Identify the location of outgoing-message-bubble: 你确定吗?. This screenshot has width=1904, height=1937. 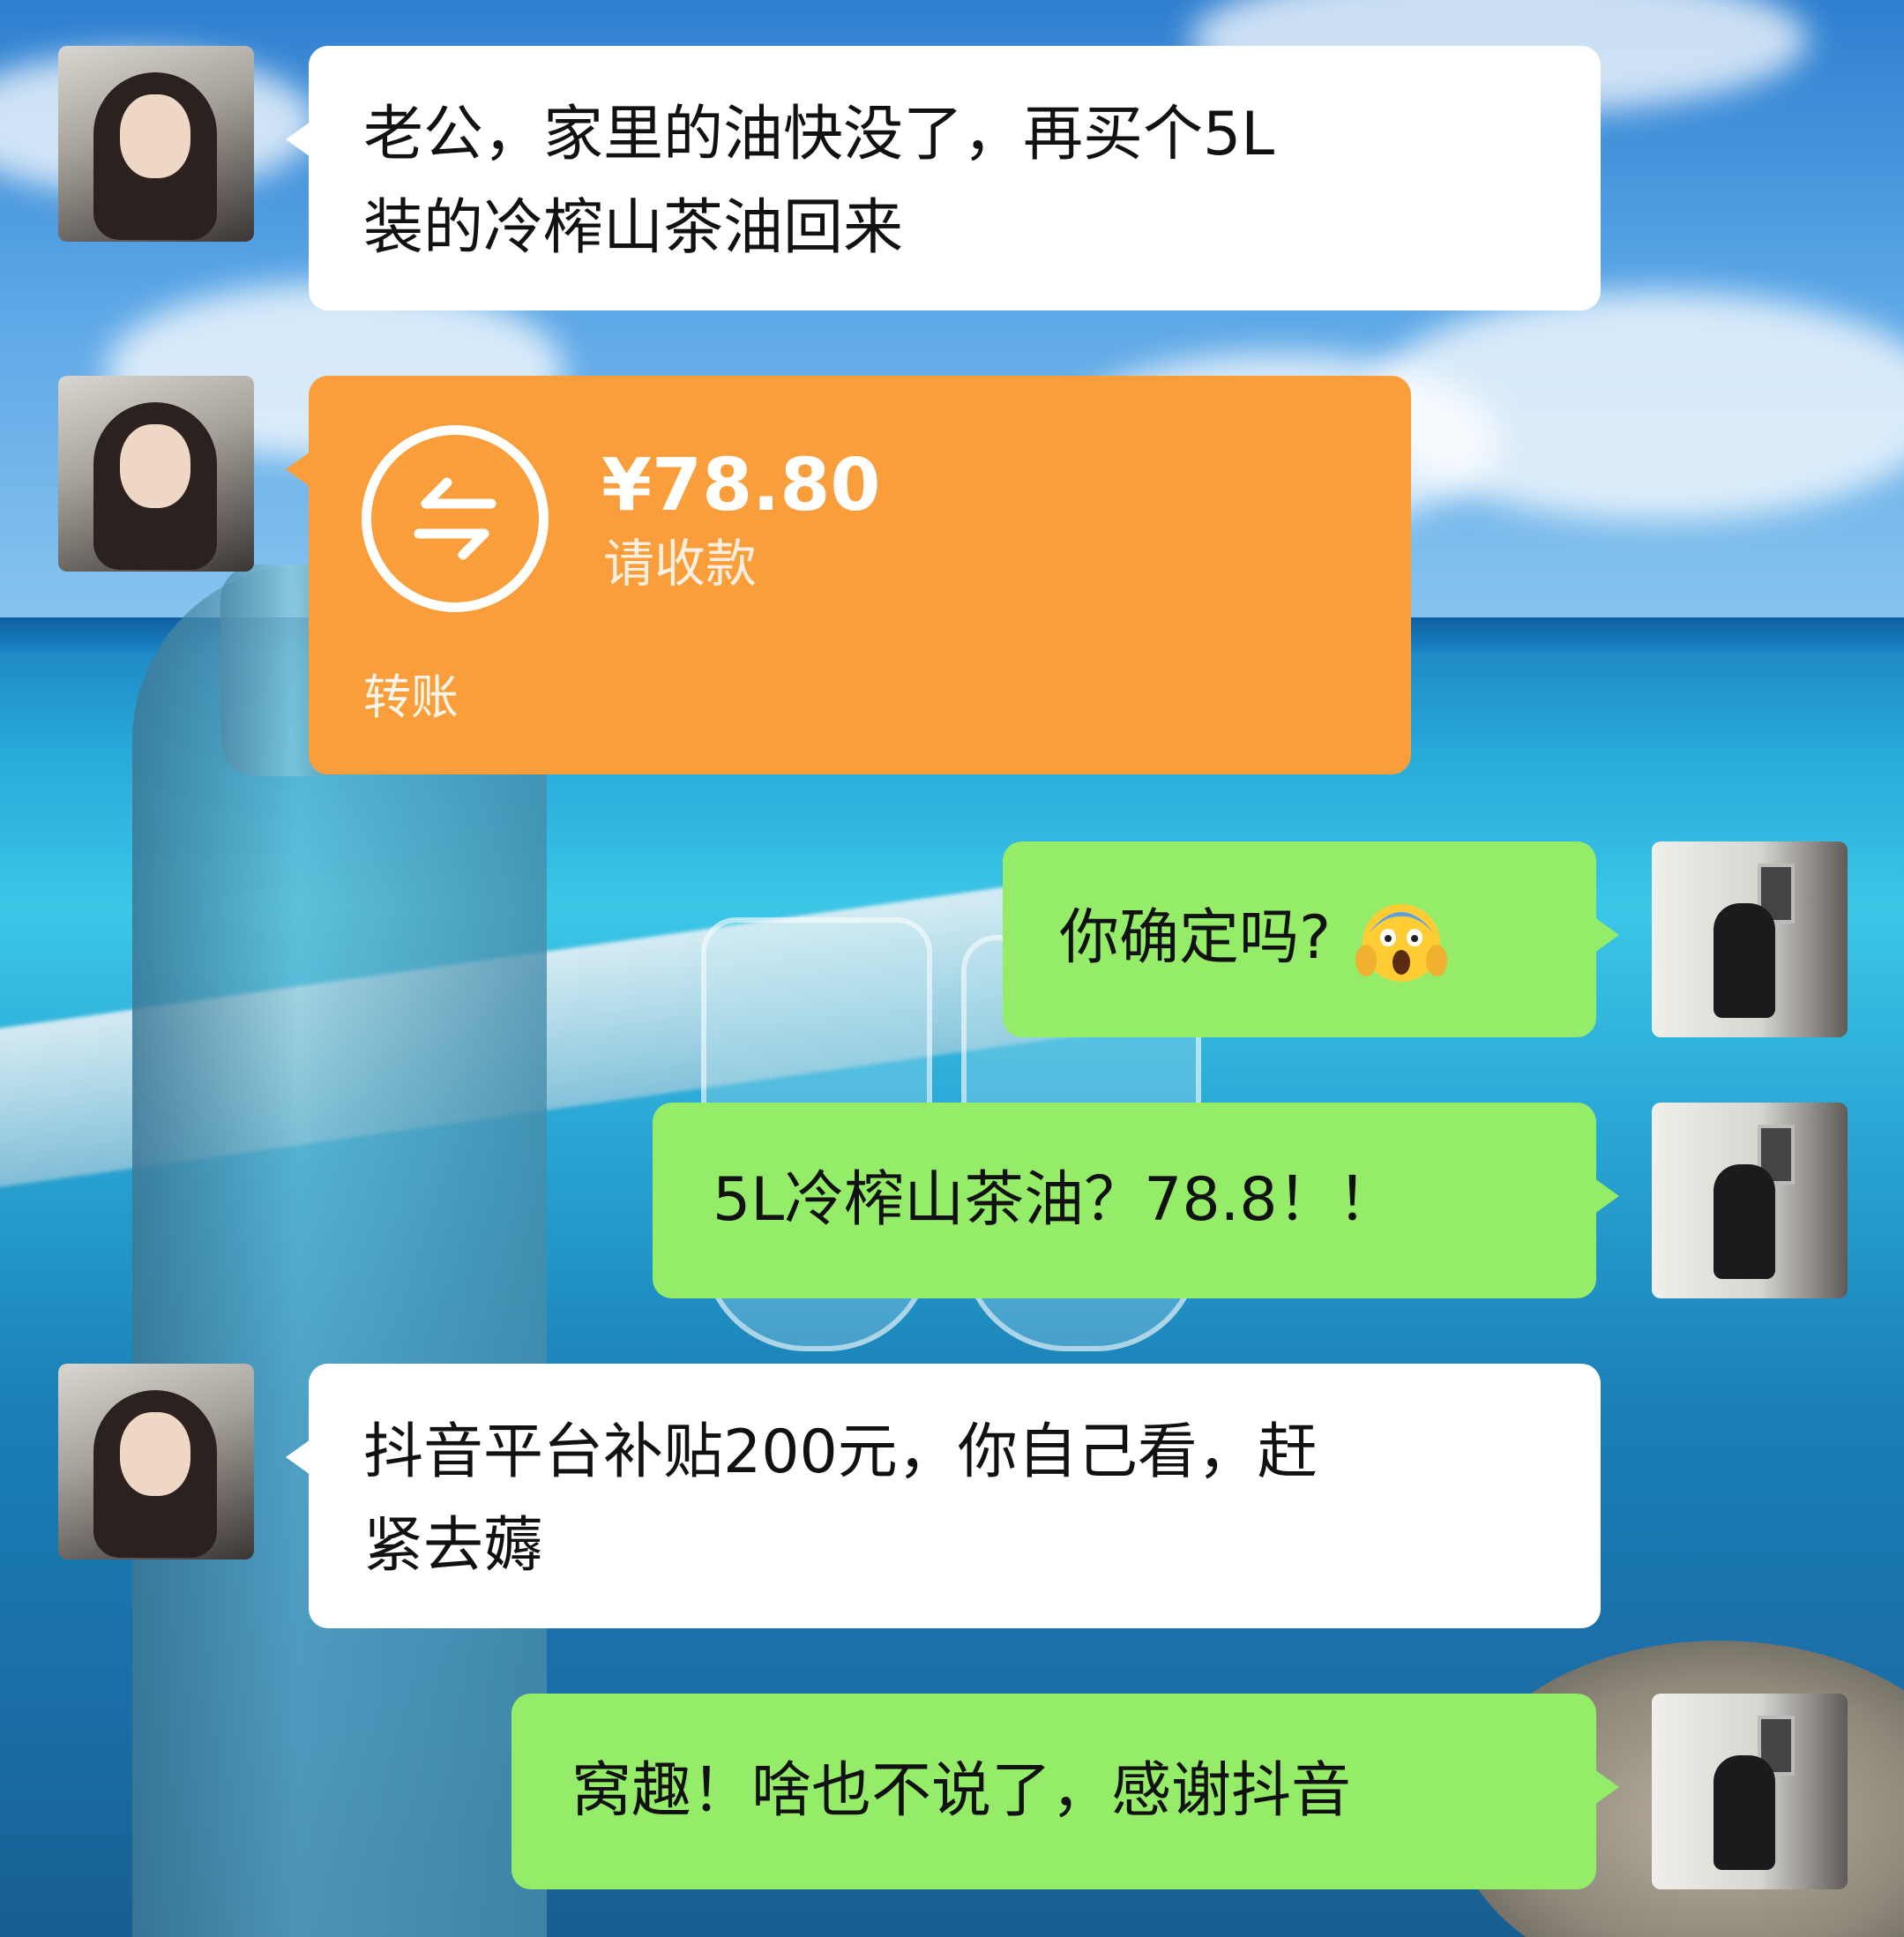
(1311, 939).